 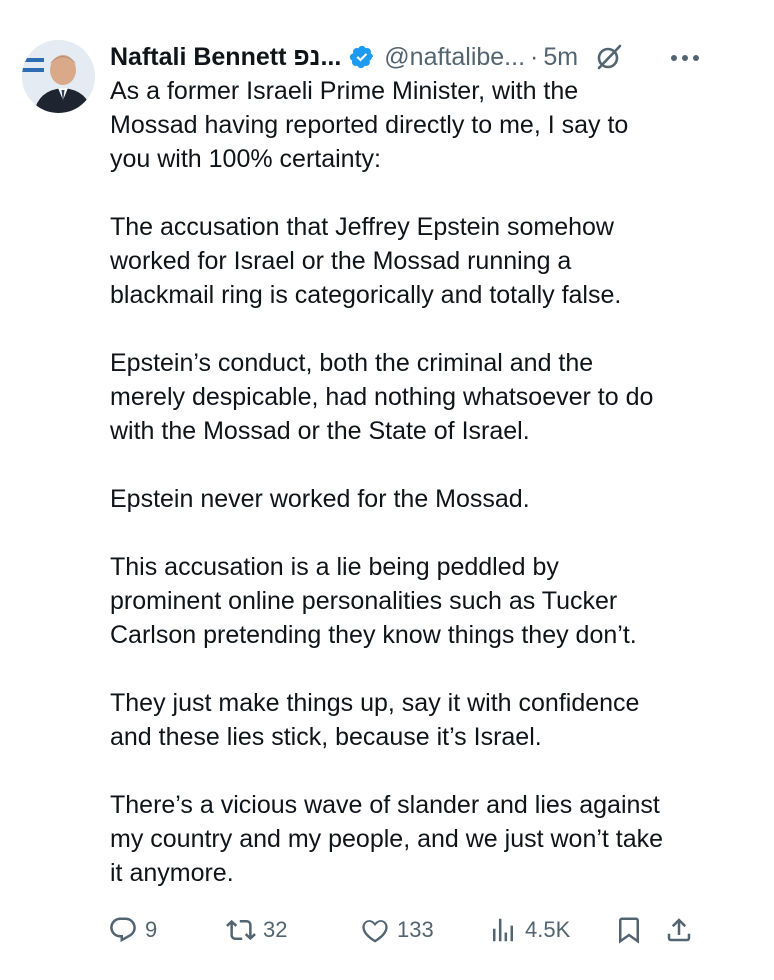 I want to click on avatar, so click(x=58, y=76).